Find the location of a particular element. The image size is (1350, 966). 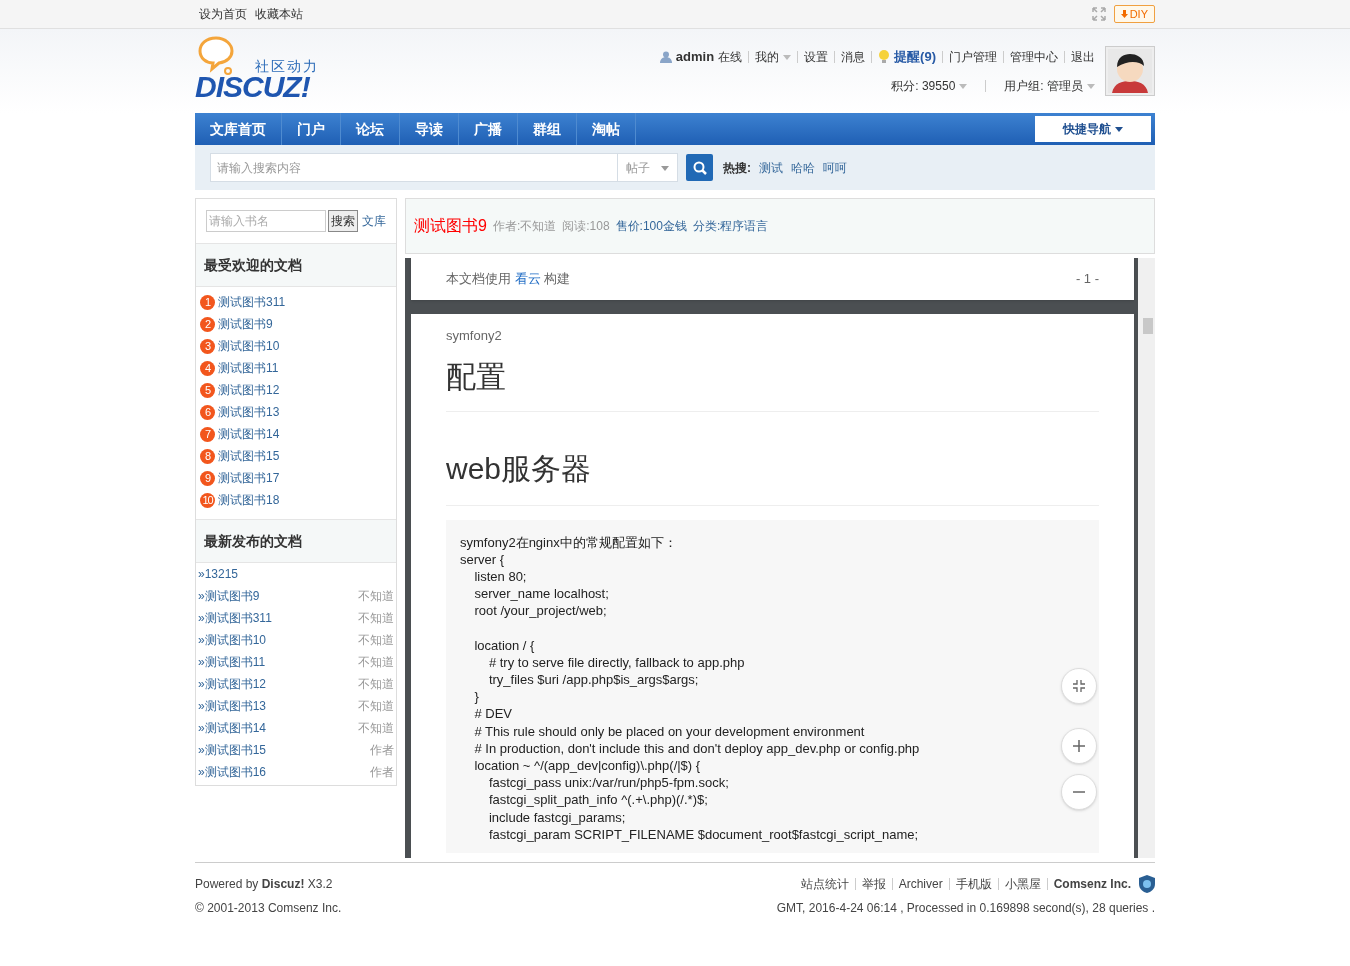

rank-badge: 4 is located at coordinates (207, 368).